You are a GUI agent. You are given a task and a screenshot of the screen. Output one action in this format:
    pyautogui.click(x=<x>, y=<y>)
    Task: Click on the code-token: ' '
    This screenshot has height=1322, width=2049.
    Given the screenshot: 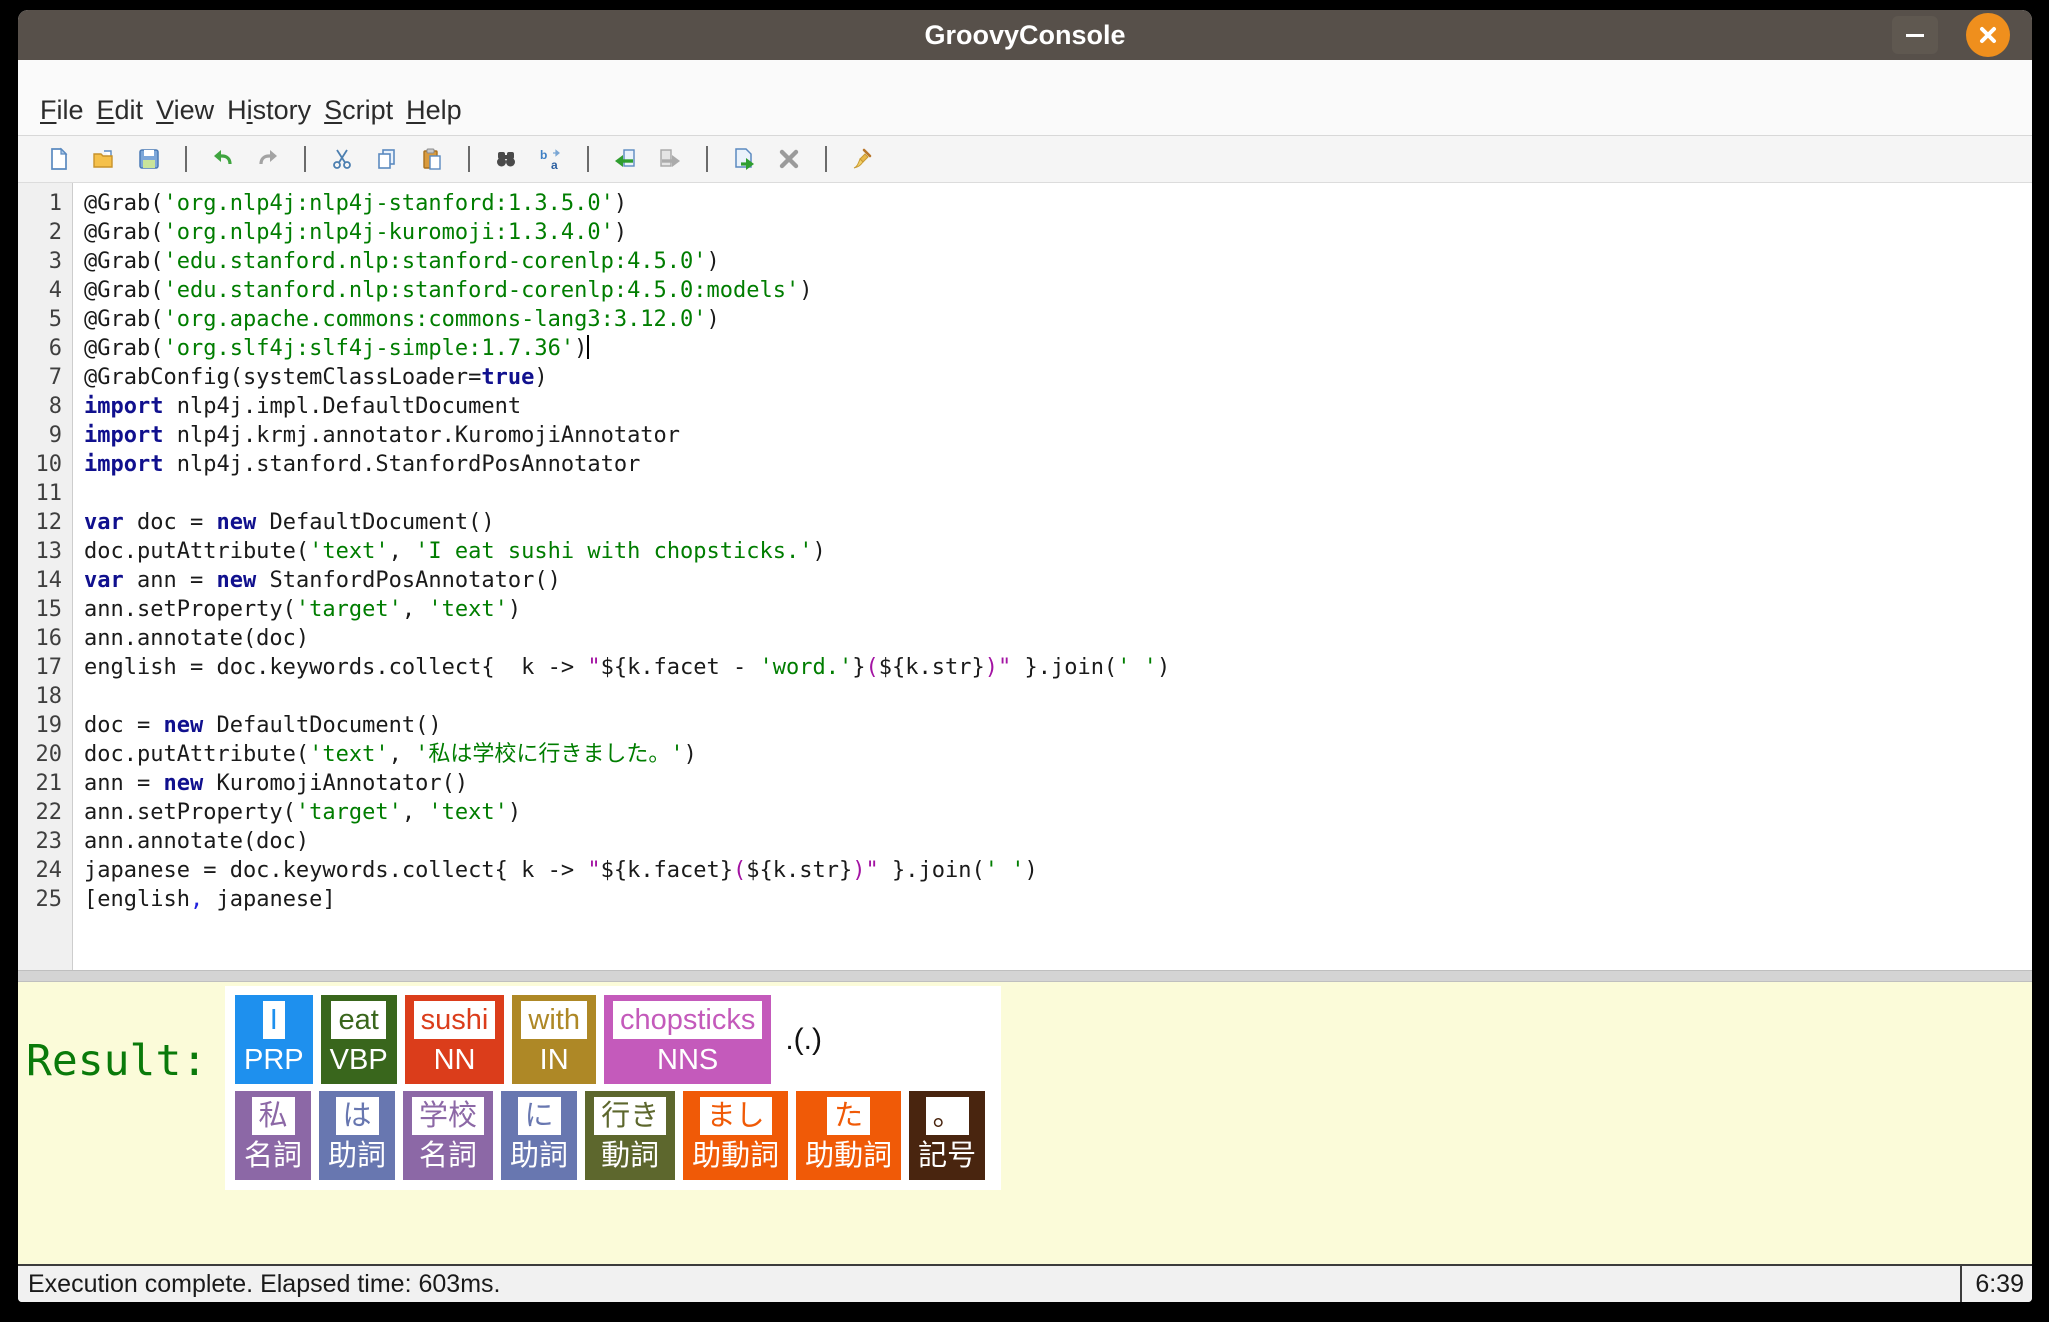 What is the action you would take?
    pyautogui.click(x=1137, y=667)
    